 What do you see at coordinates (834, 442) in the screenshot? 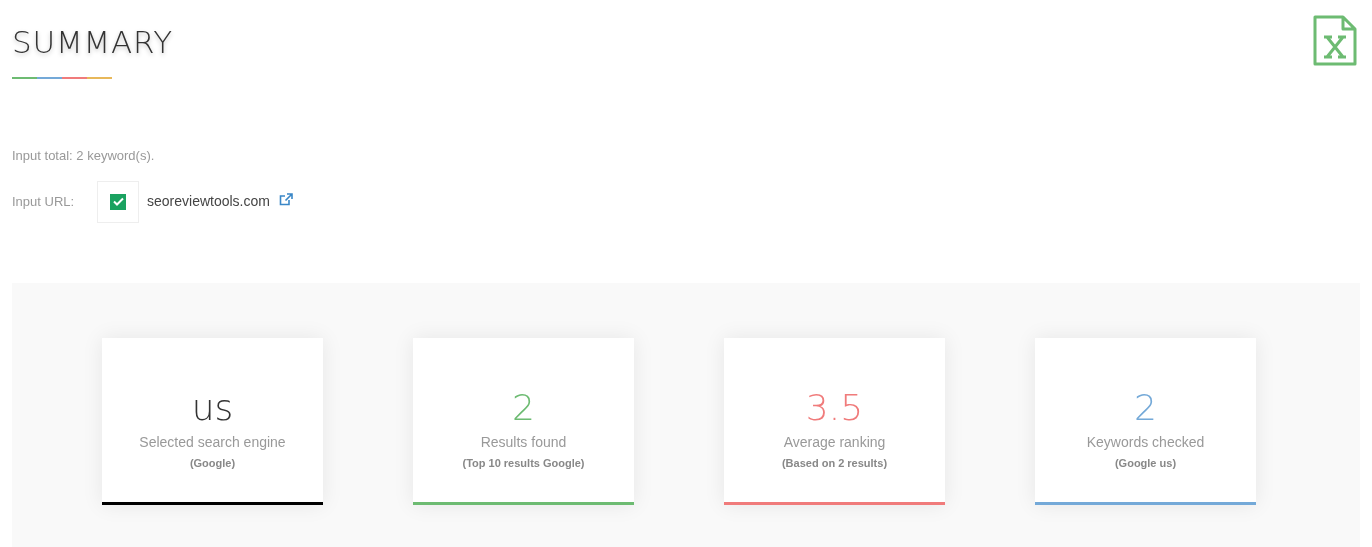
I see `stat-label: Average ranking` at bounding box center [834, 442].